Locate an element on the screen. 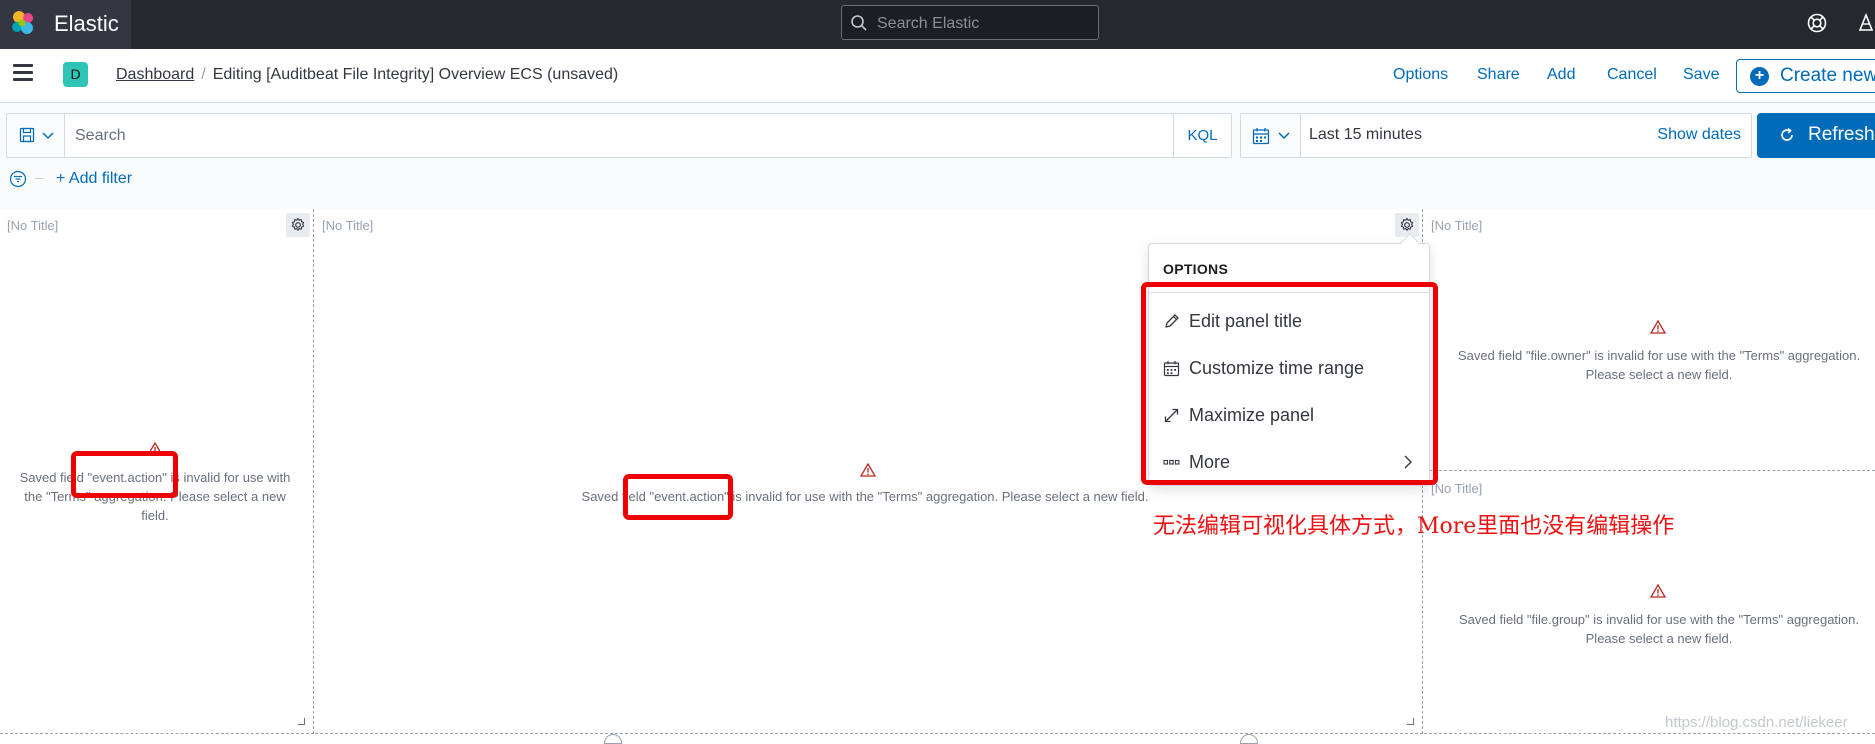  save-link: Save is located at coordinates (1701, 75).